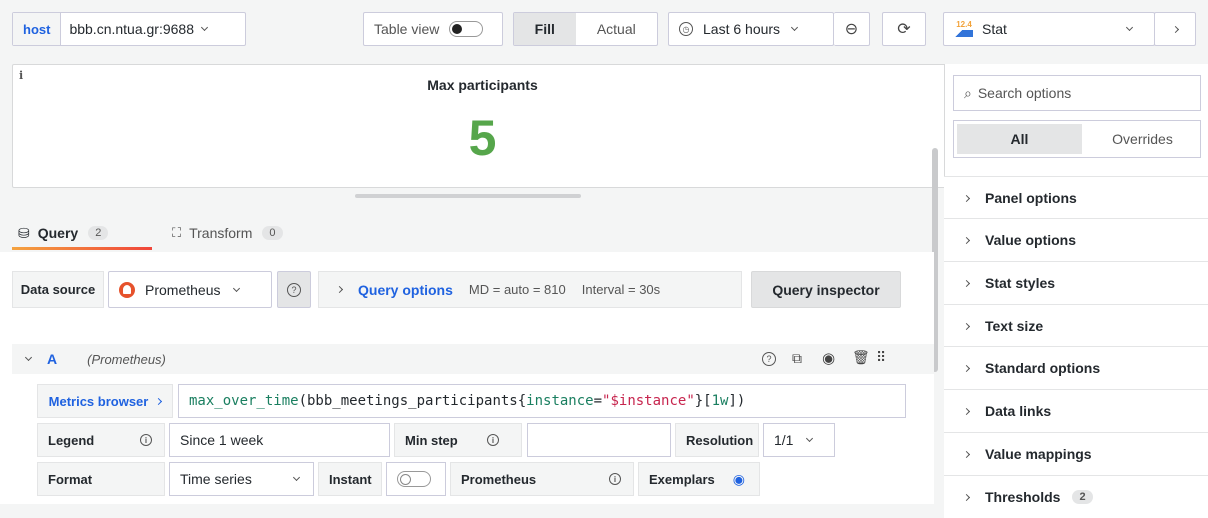  I want to click on tab-underline, so click(82, 248).